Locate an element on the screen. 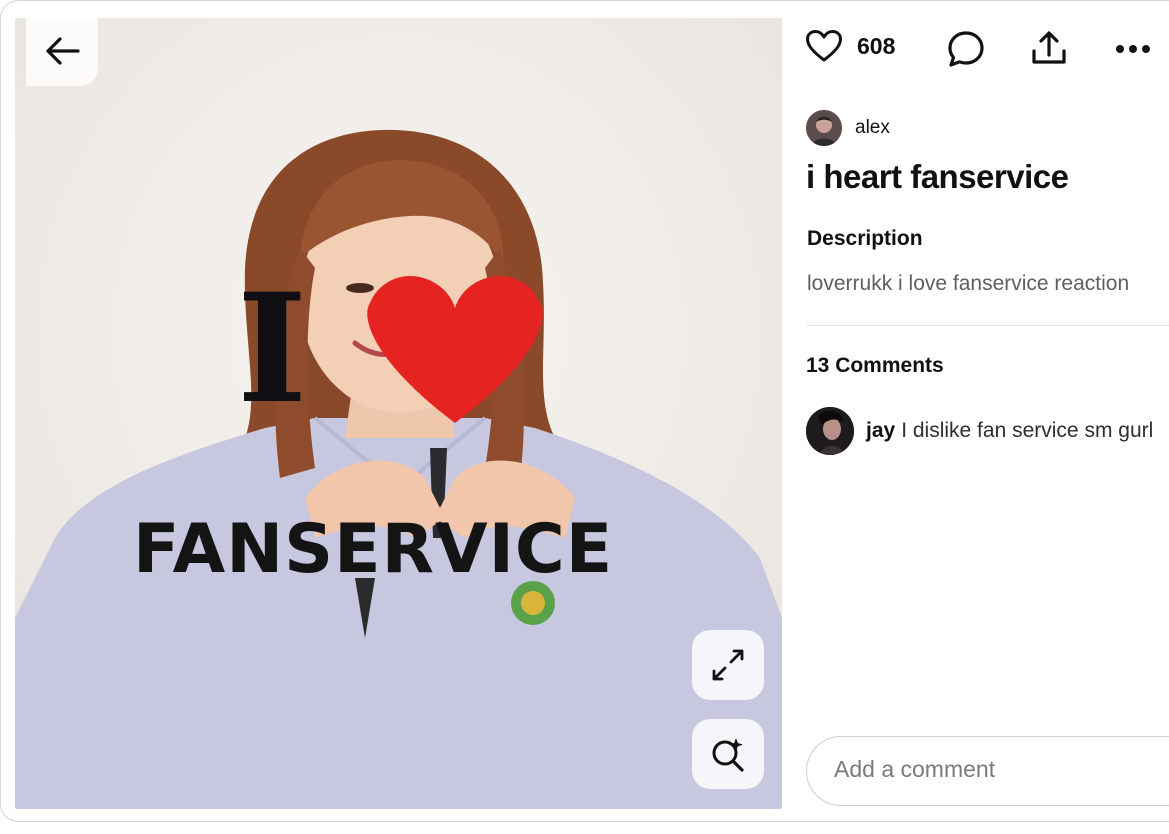 The image size is (1169, 834). arrow-left-icon is located at coordinates (63, 51).